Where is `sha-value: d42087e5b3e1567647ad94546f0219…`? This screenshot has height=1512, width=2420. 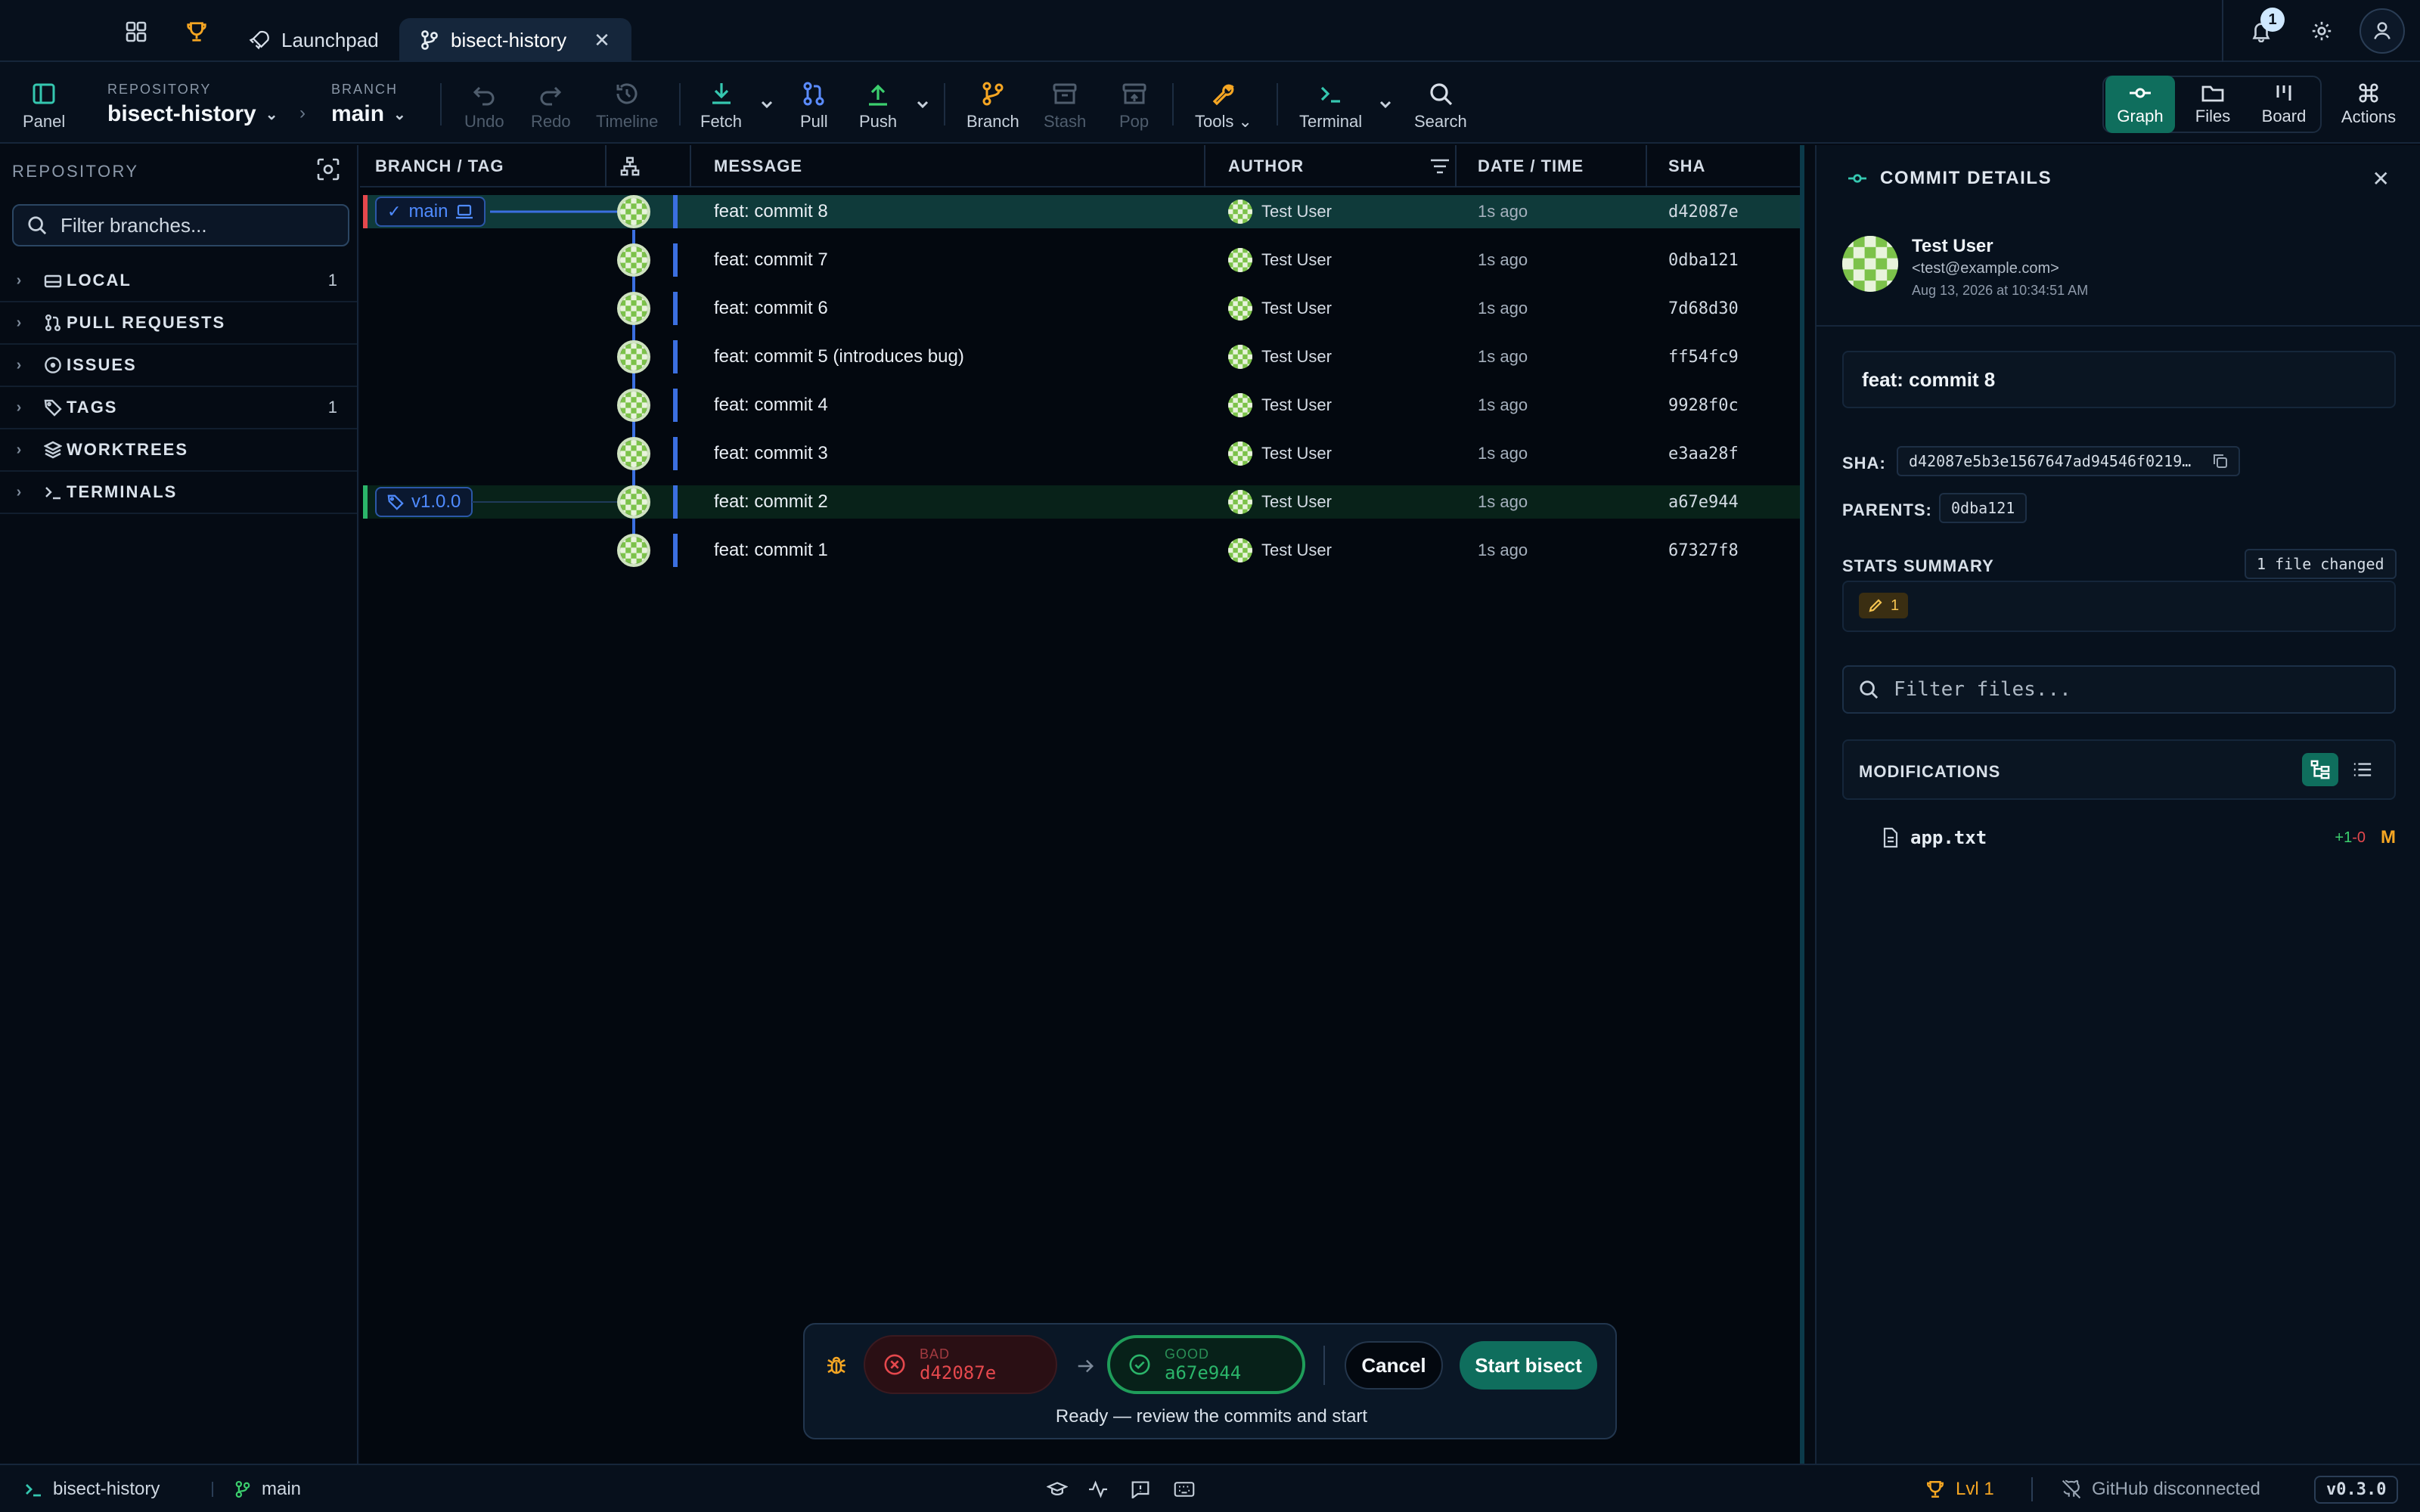 sha-value: d42087e5b3e1567647ad94546f0219… is located at coordinates (2068, 461).